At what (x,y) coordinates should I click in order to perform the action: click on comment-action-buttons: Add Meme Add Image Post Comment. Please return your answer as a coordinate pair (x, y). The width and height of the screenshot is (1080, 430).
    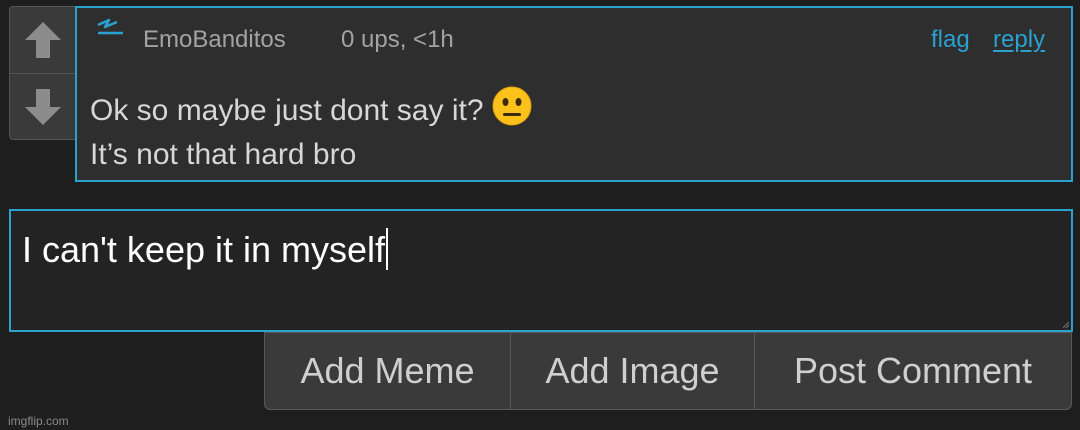
    Looking at the image, I should click on (668, 371).